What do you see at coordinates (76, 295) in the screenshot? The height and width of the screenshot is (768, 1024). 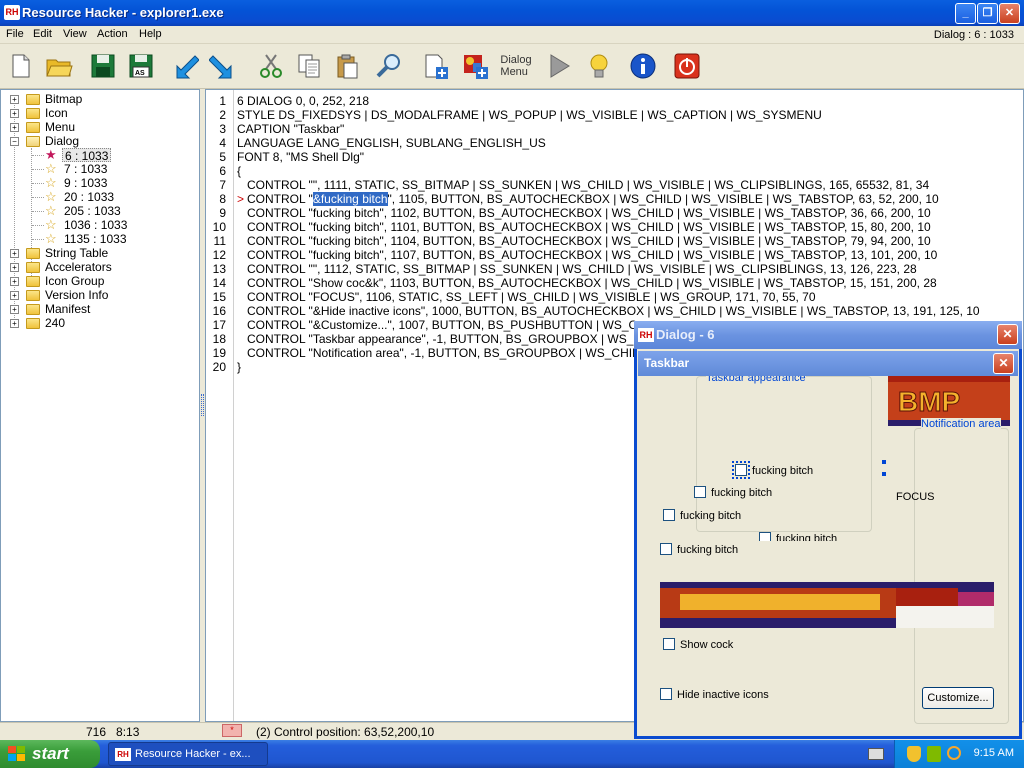 I see `tree-item-version-info: Version Info` at bounding box center [76, 295].